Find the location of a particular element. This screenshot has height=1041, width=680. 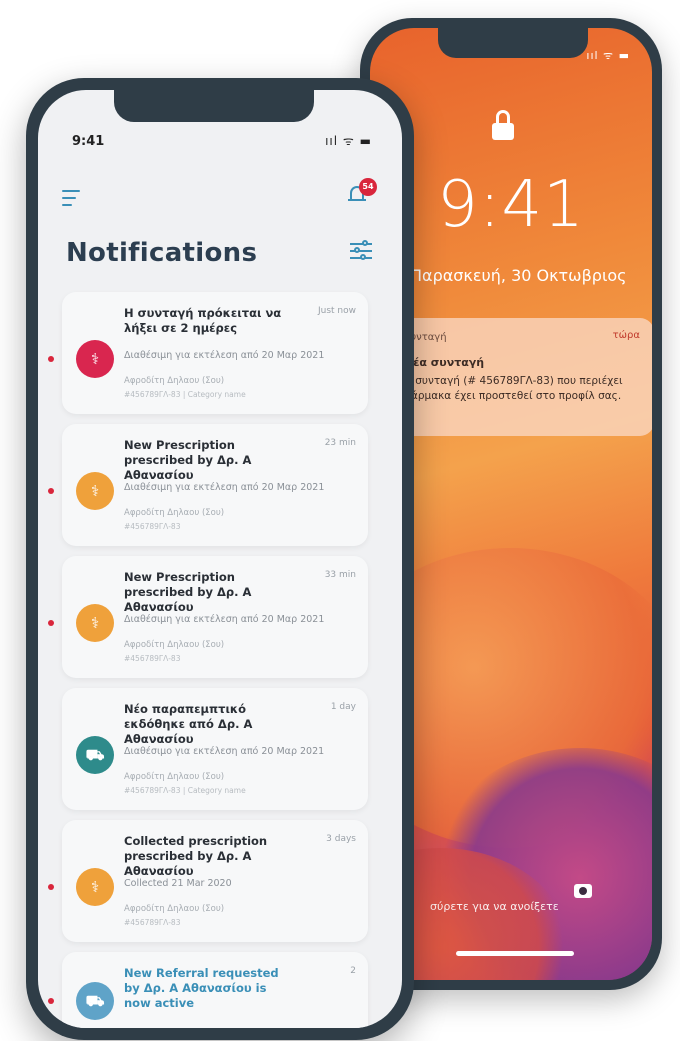

filter-icon is located at coordinates (361, 251).